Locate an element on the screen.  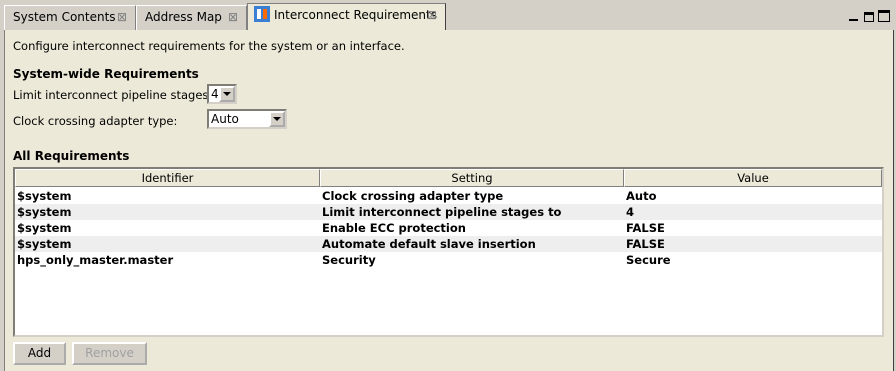
tab-label: System Contents is located at coordinates (64, 17).